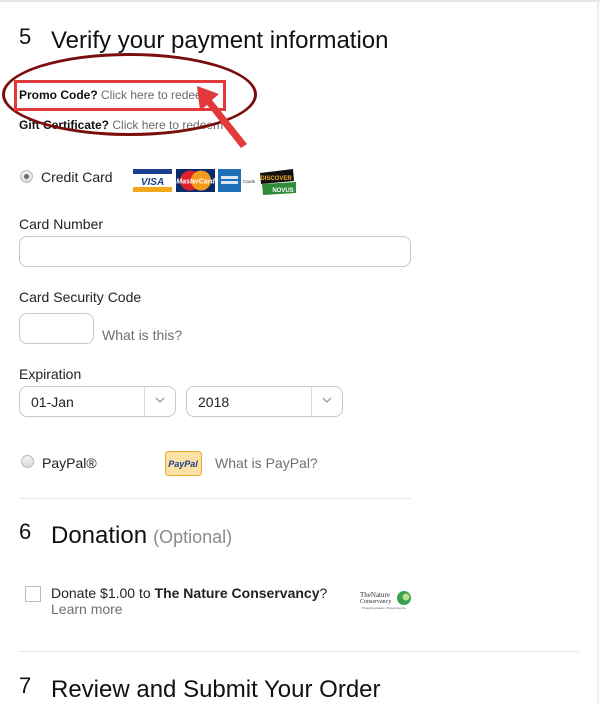  What do you see at coordinates (97, 401) in the screenshot?
I see `expiration-month-select: 01-Jan` at bounding box center [97, 401].